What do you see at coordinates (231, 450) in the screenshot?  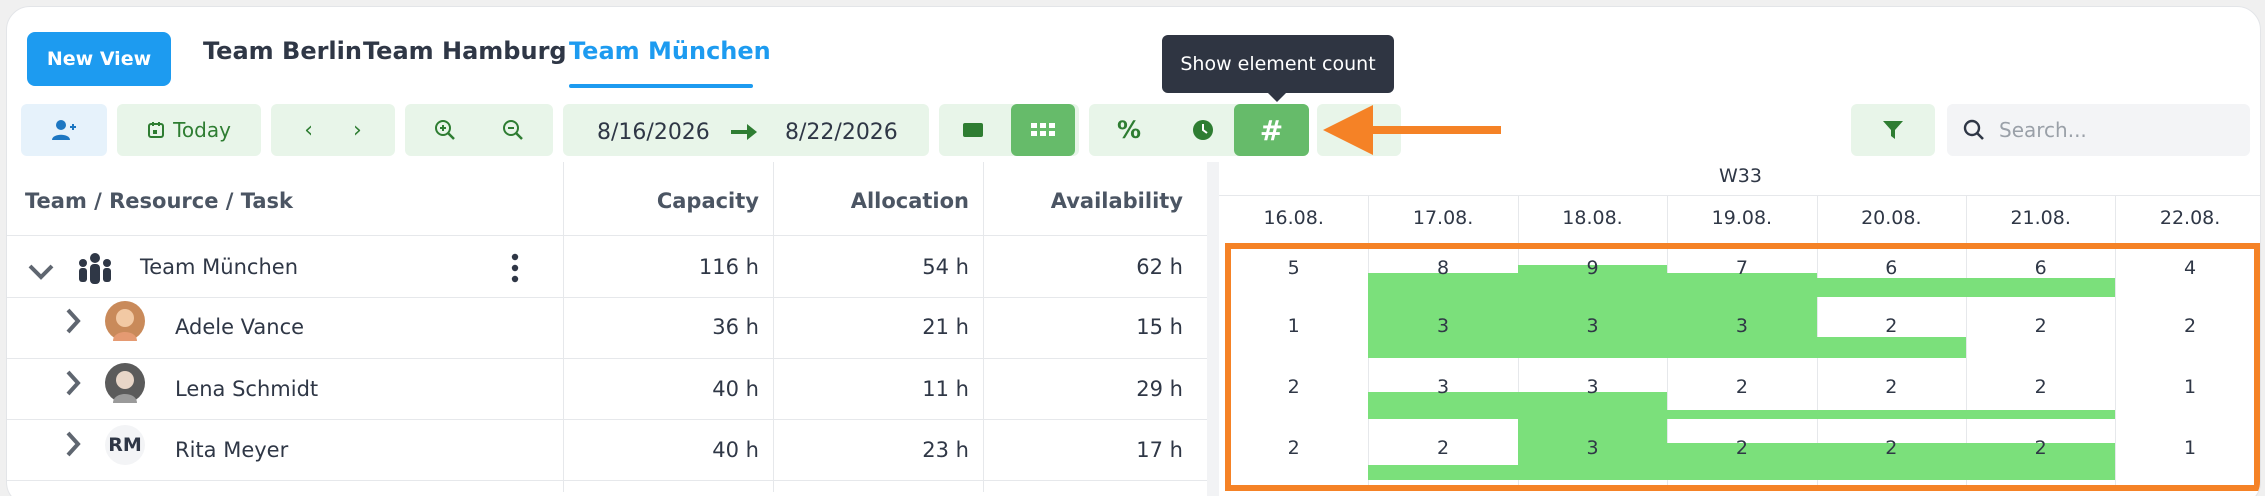 I see `resource-name: Rita Meyer` at bounding box center [231, 450].